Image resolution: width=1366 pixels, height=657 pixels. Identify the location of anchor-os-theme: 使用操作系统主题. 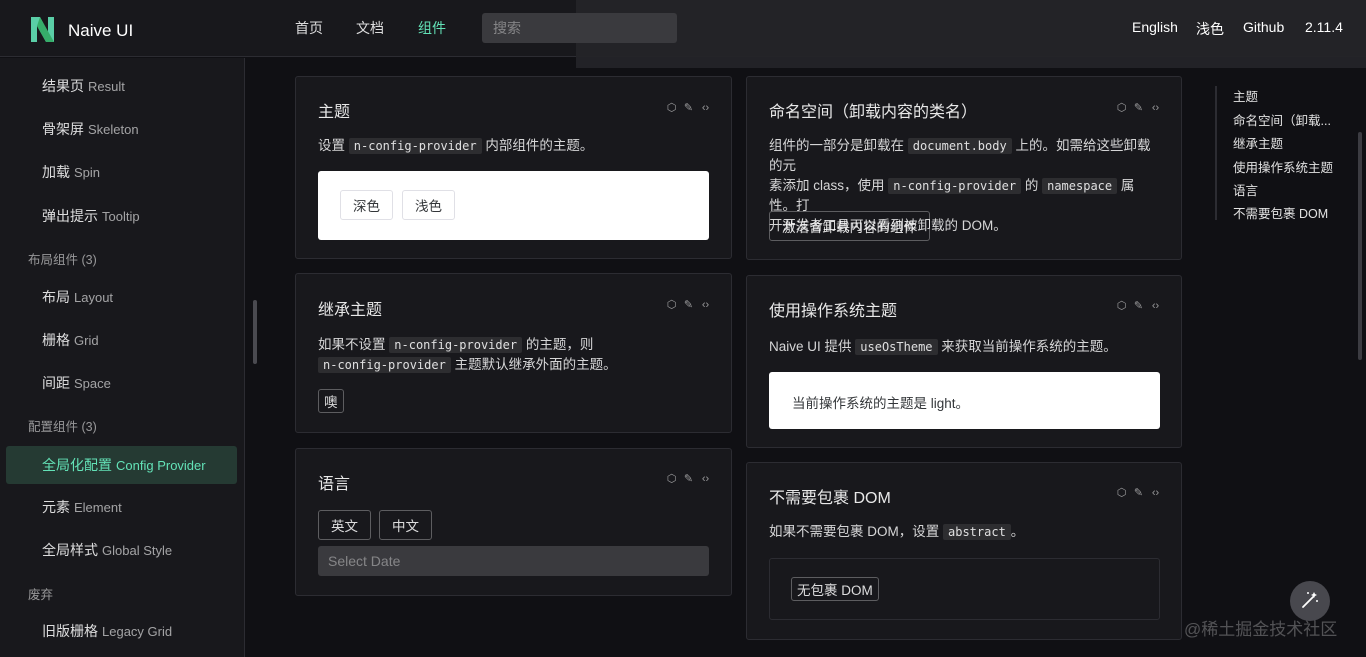
(1283, 166).